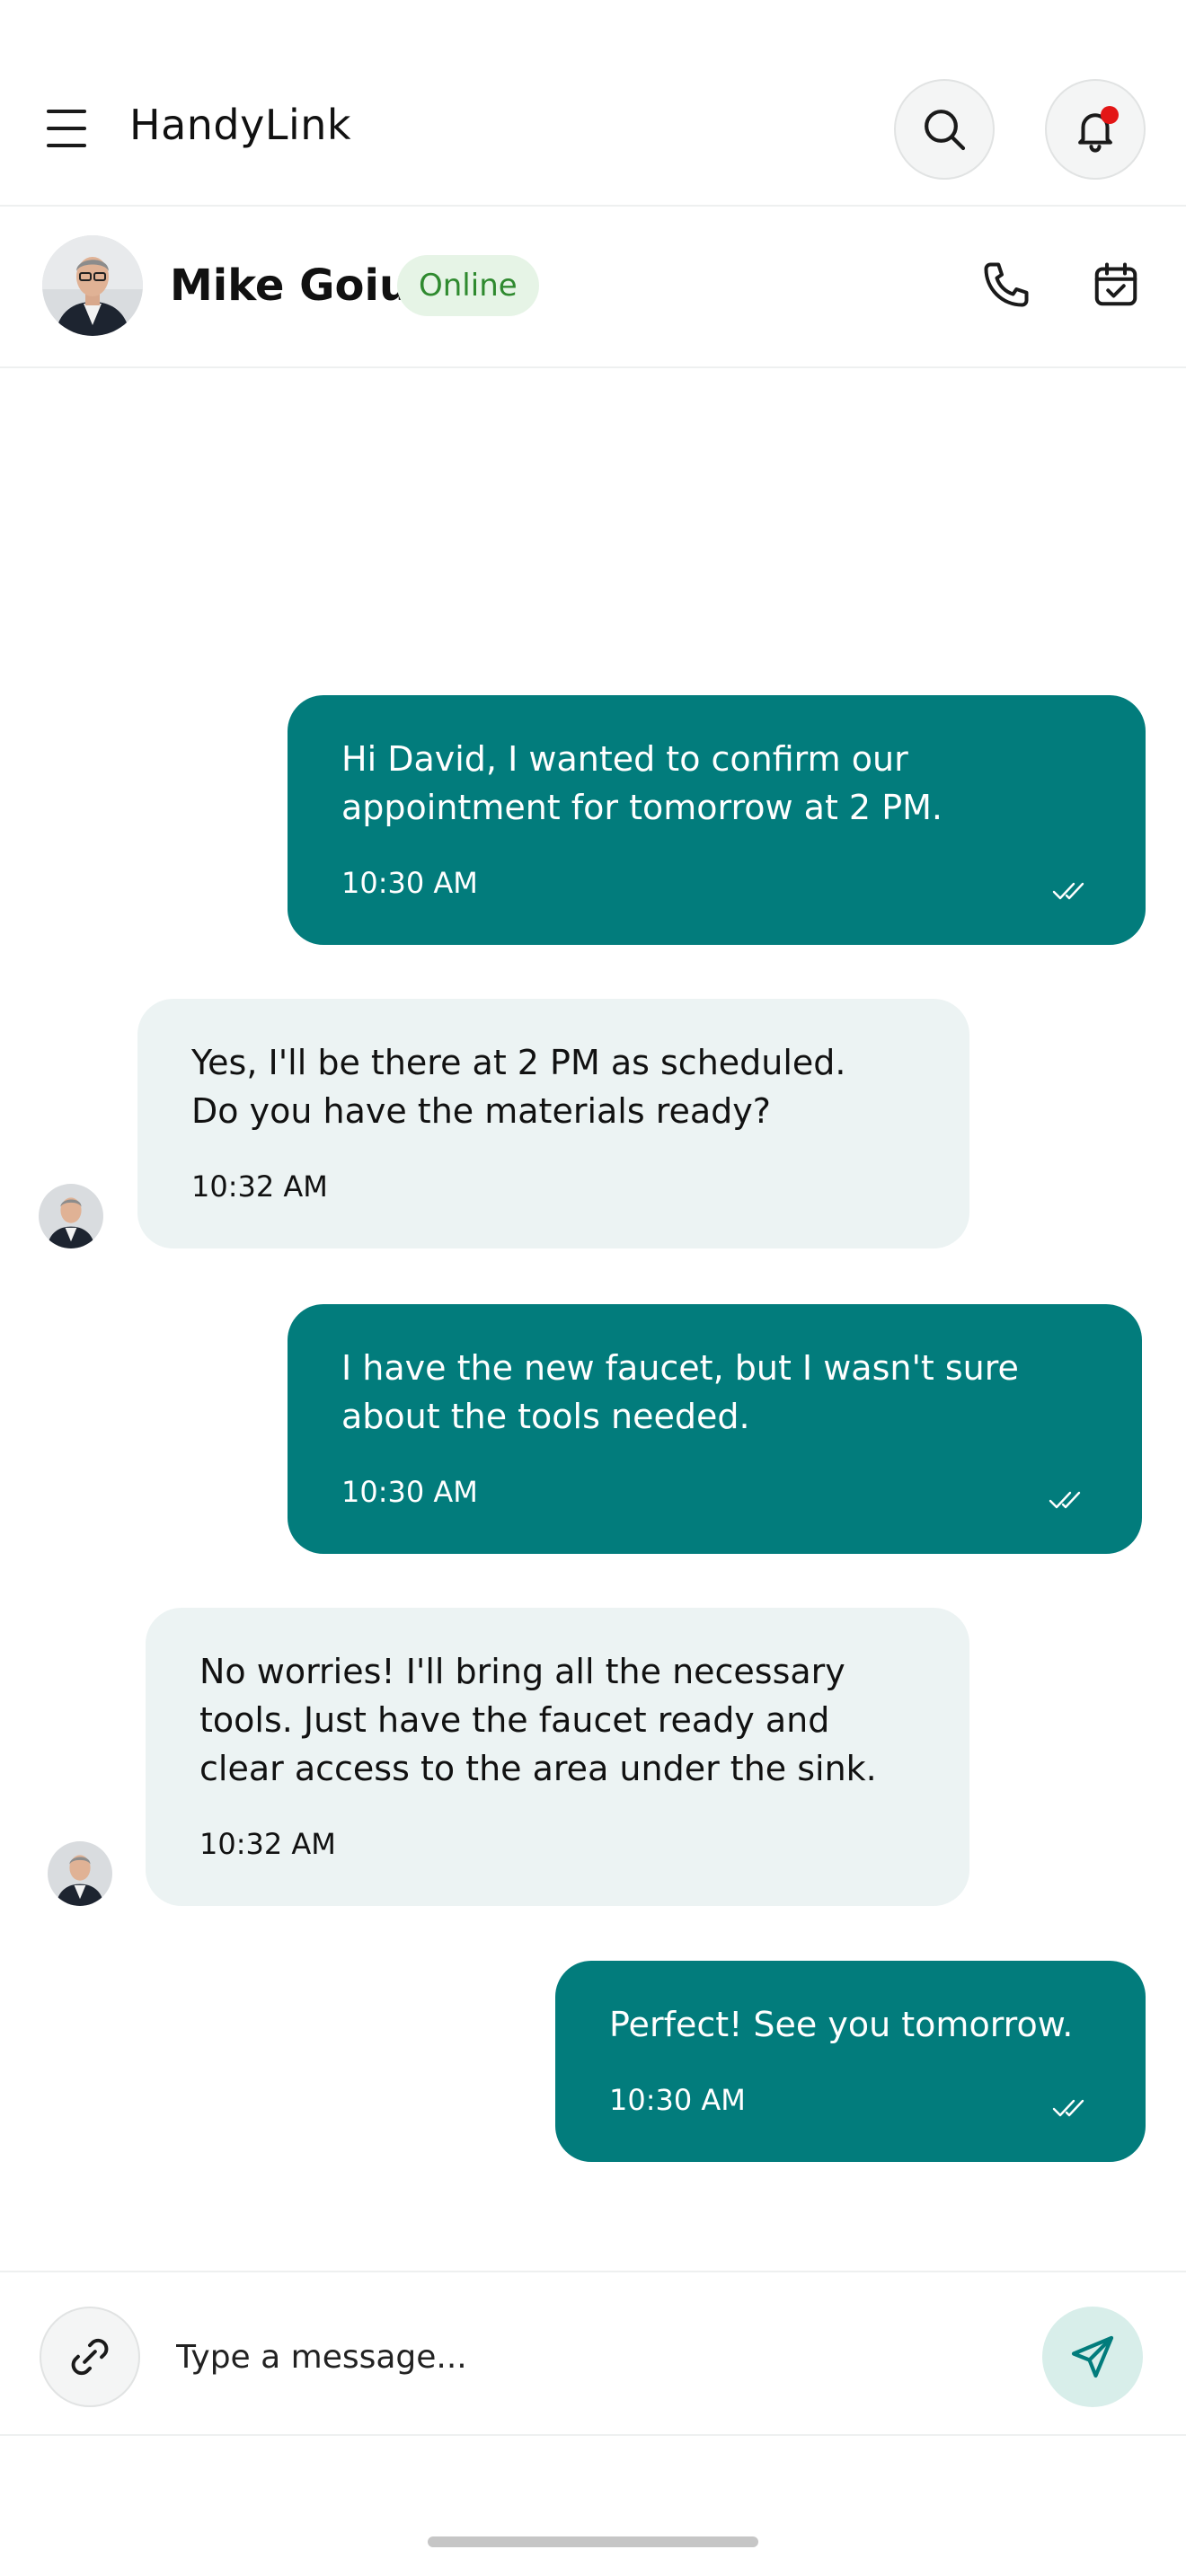 The height and width of the screenshot is (2576, 1186). I want to click on online-status-badge: Online, so click(468, 285).